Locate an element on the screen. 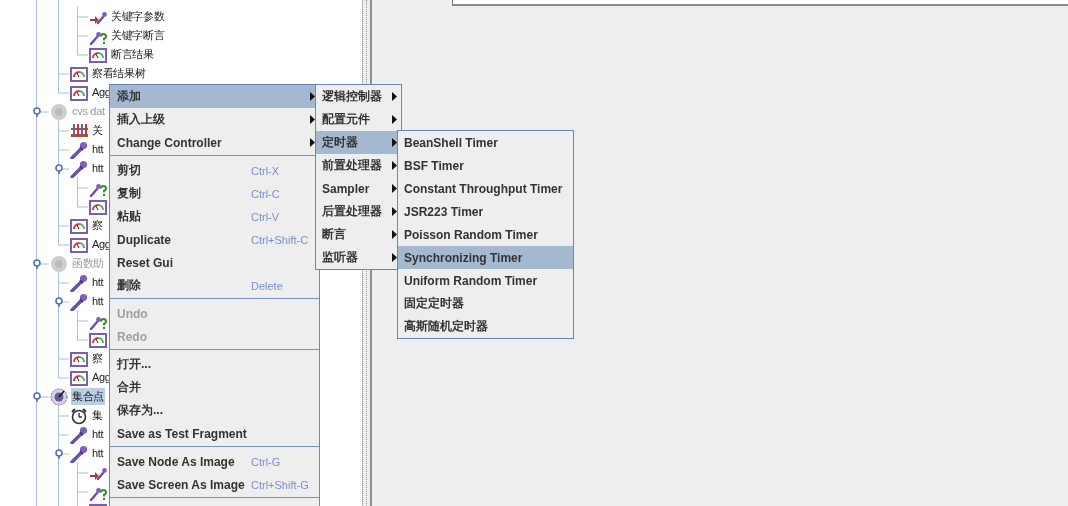 This screenshot has height=506, width=1068. rack-icon is located at coordinates (79, 130).